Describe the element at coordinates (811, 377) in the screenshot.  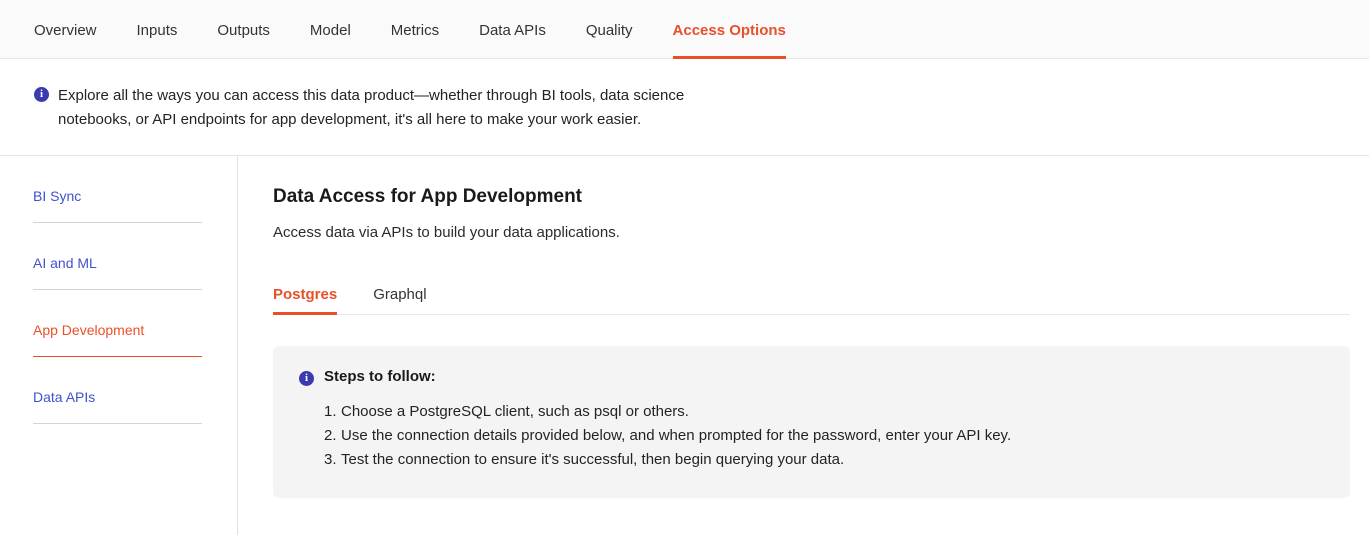
I see `steps-header: i Steps to follow:` at that location.